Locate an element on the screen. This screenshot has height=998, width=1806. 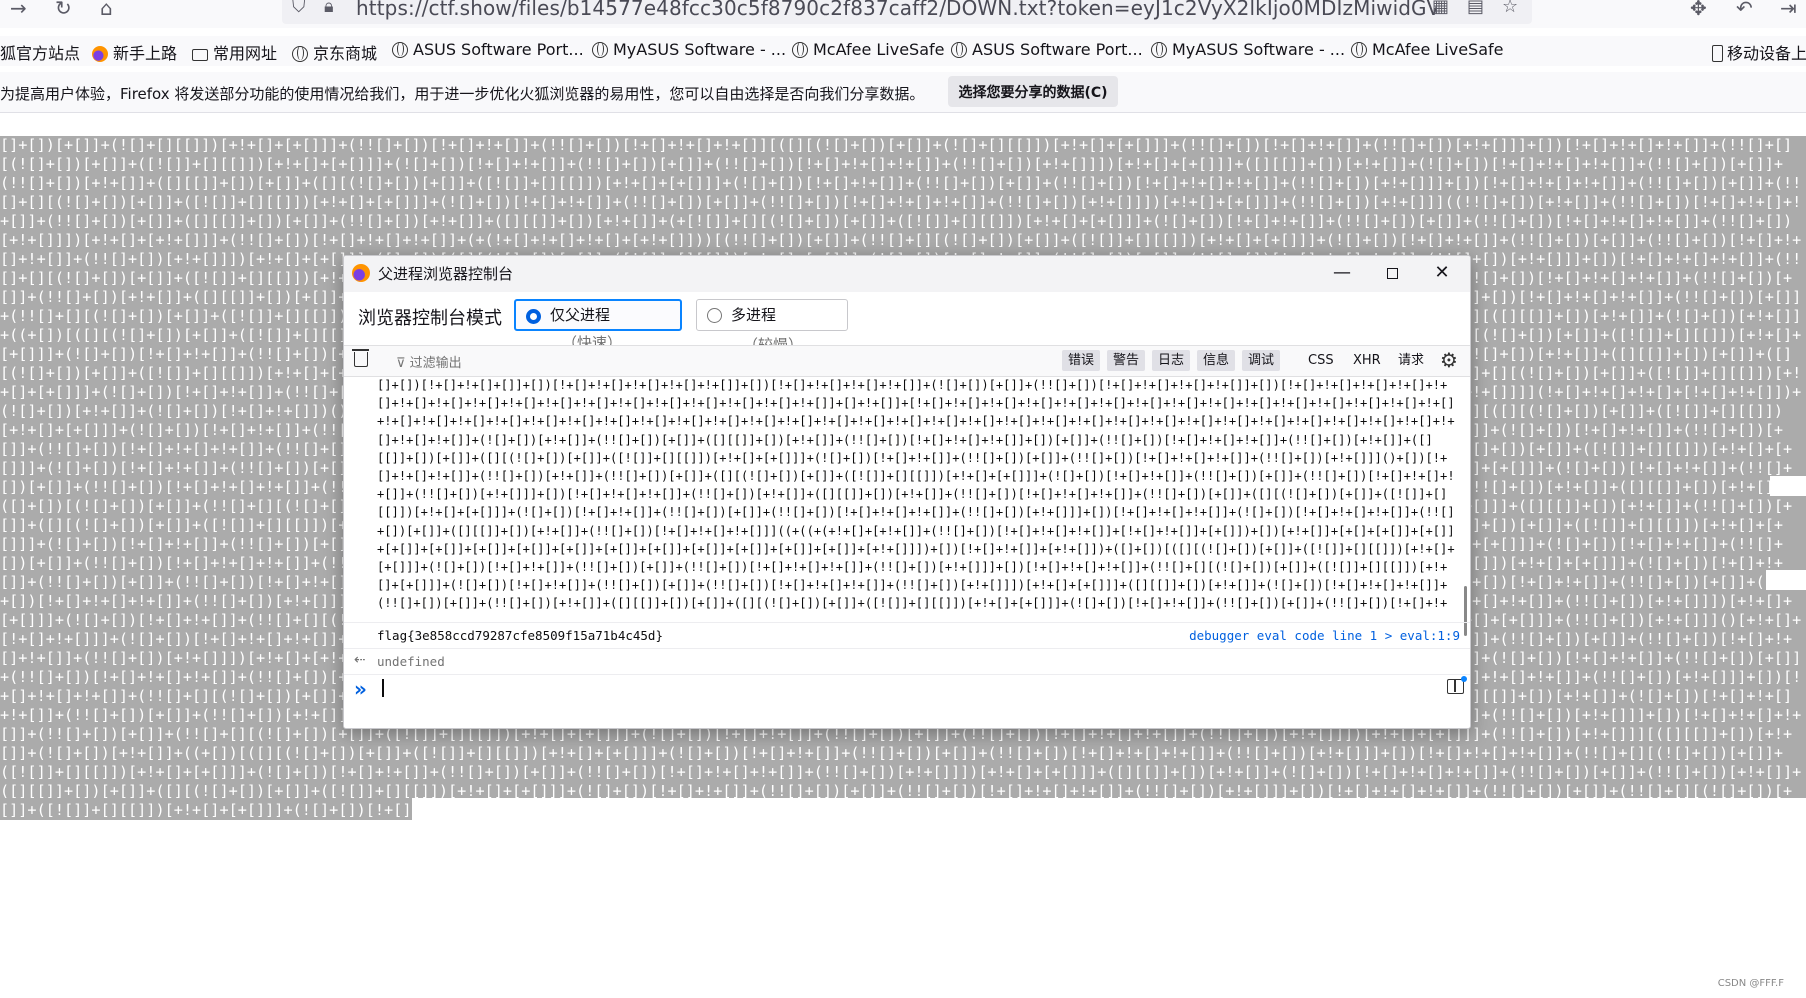
choose-data-button: 选择您要分享的数据(C) is located at coordinates (1033, 91).